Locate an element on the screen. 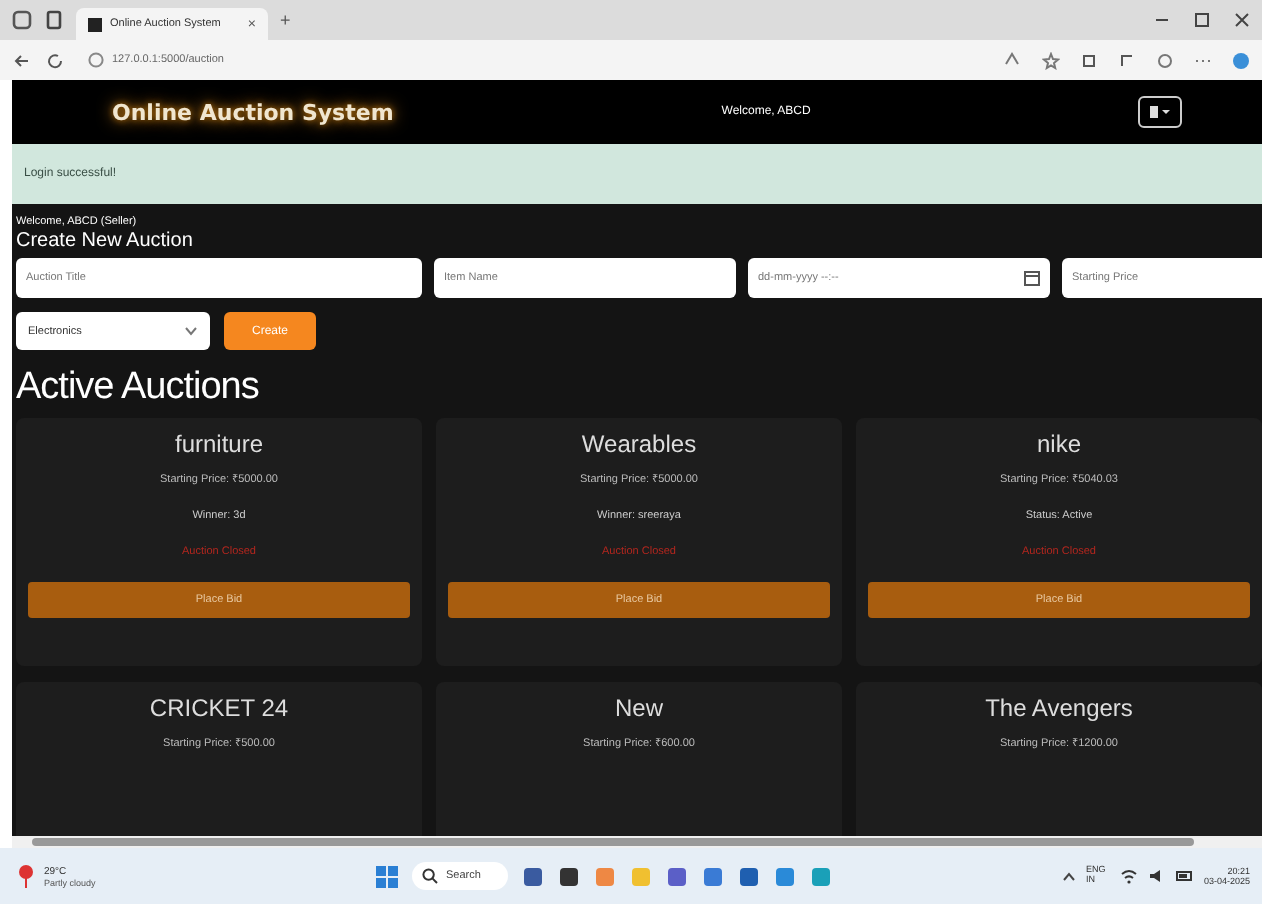  chevron-up-icon is located at coordinates (1068, 876).